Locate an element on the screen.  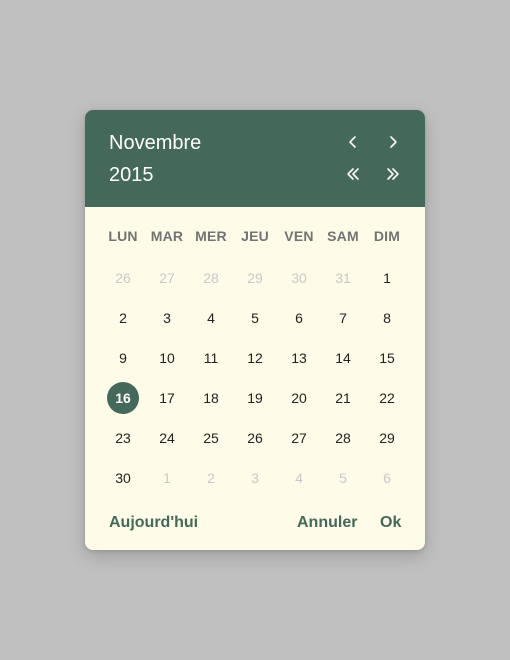
day-number: 22 is located at coordinates (387, 398).